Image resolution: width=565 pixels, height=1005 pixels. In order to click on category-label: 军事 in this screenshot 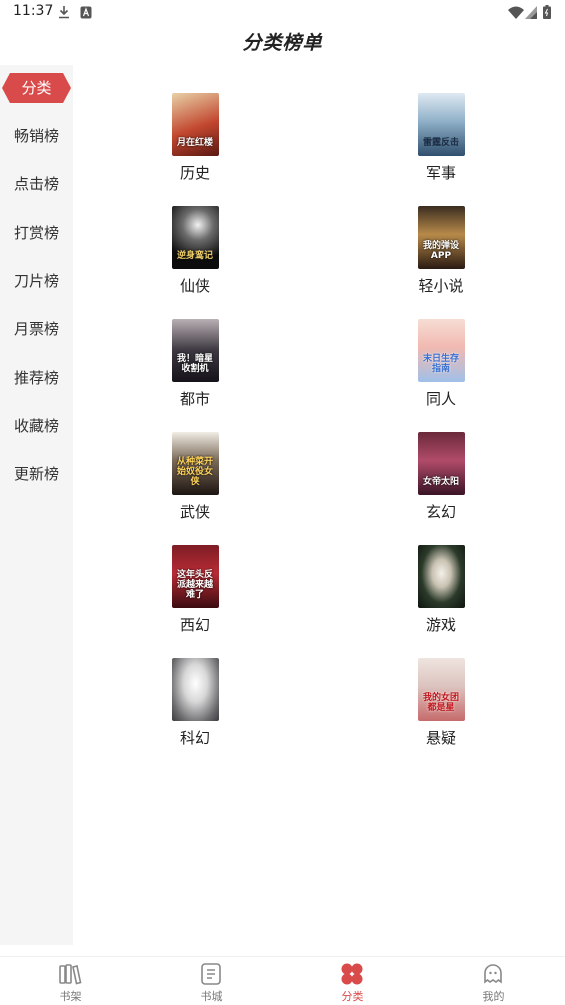, I will do `click(440, 173)`.